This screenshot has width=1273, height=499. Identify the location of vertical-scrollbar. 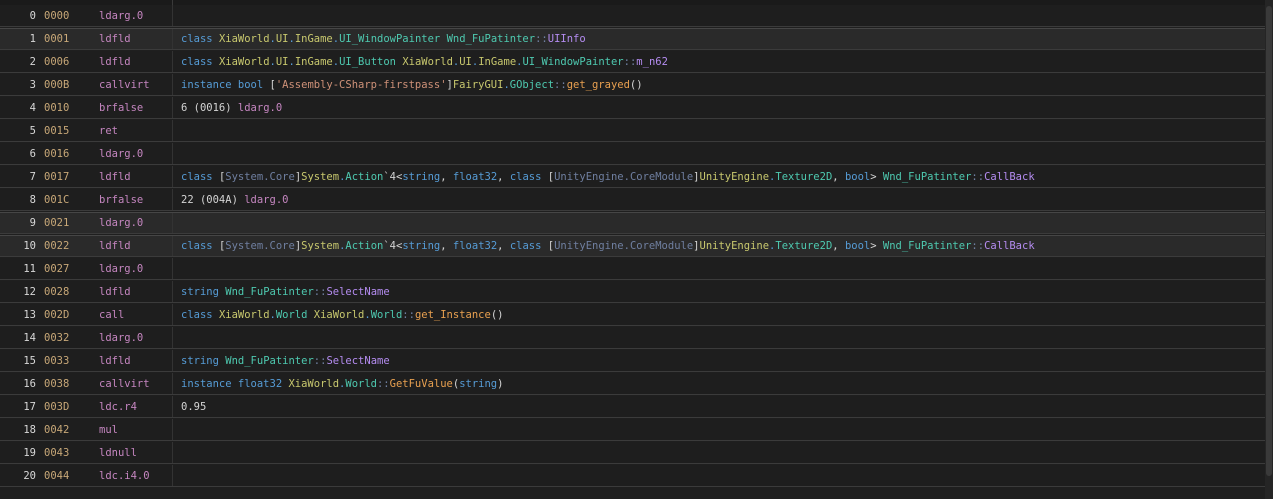
(1269, 249).